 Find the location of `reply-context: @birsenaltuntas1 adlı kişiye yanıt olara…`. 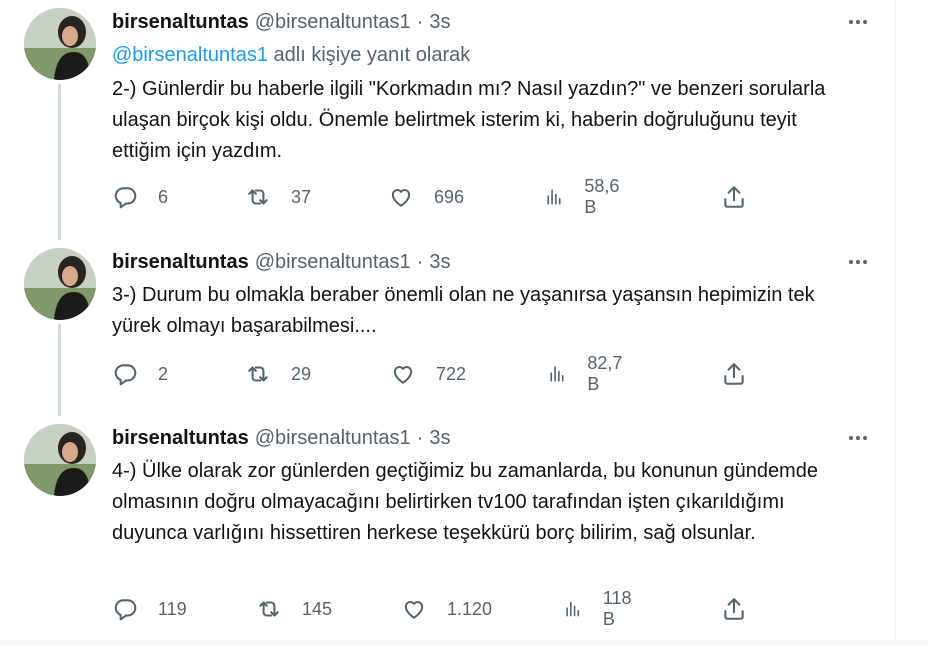

reply-context: @birsenaltuntas1 adlı kişiye yanıt olara… is located at coordinates (291, 55).